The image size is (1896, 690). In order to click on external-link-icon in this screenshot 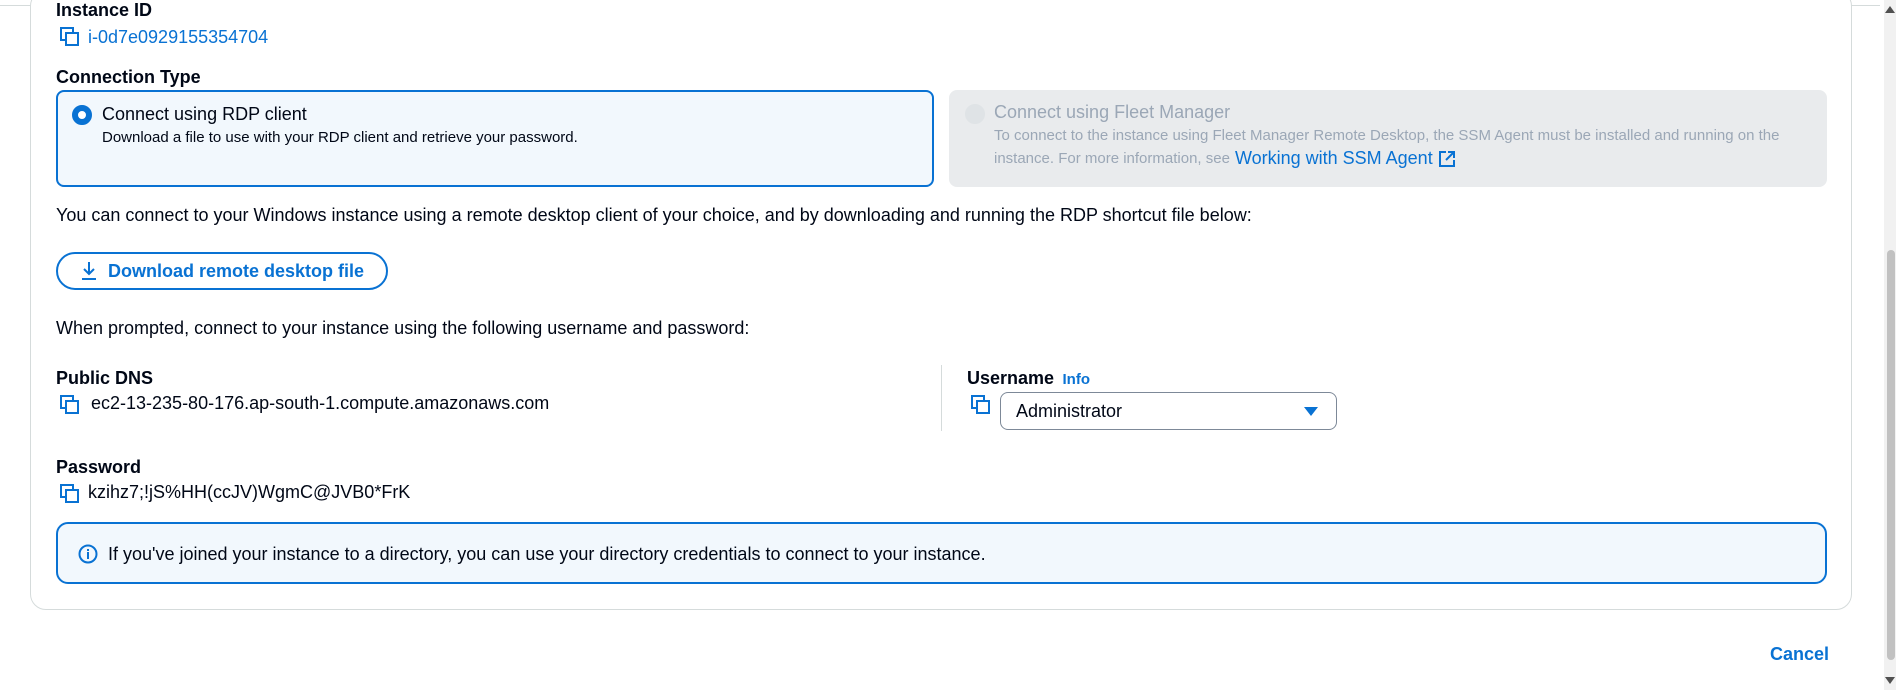, I will do `click(1447, 159)`.